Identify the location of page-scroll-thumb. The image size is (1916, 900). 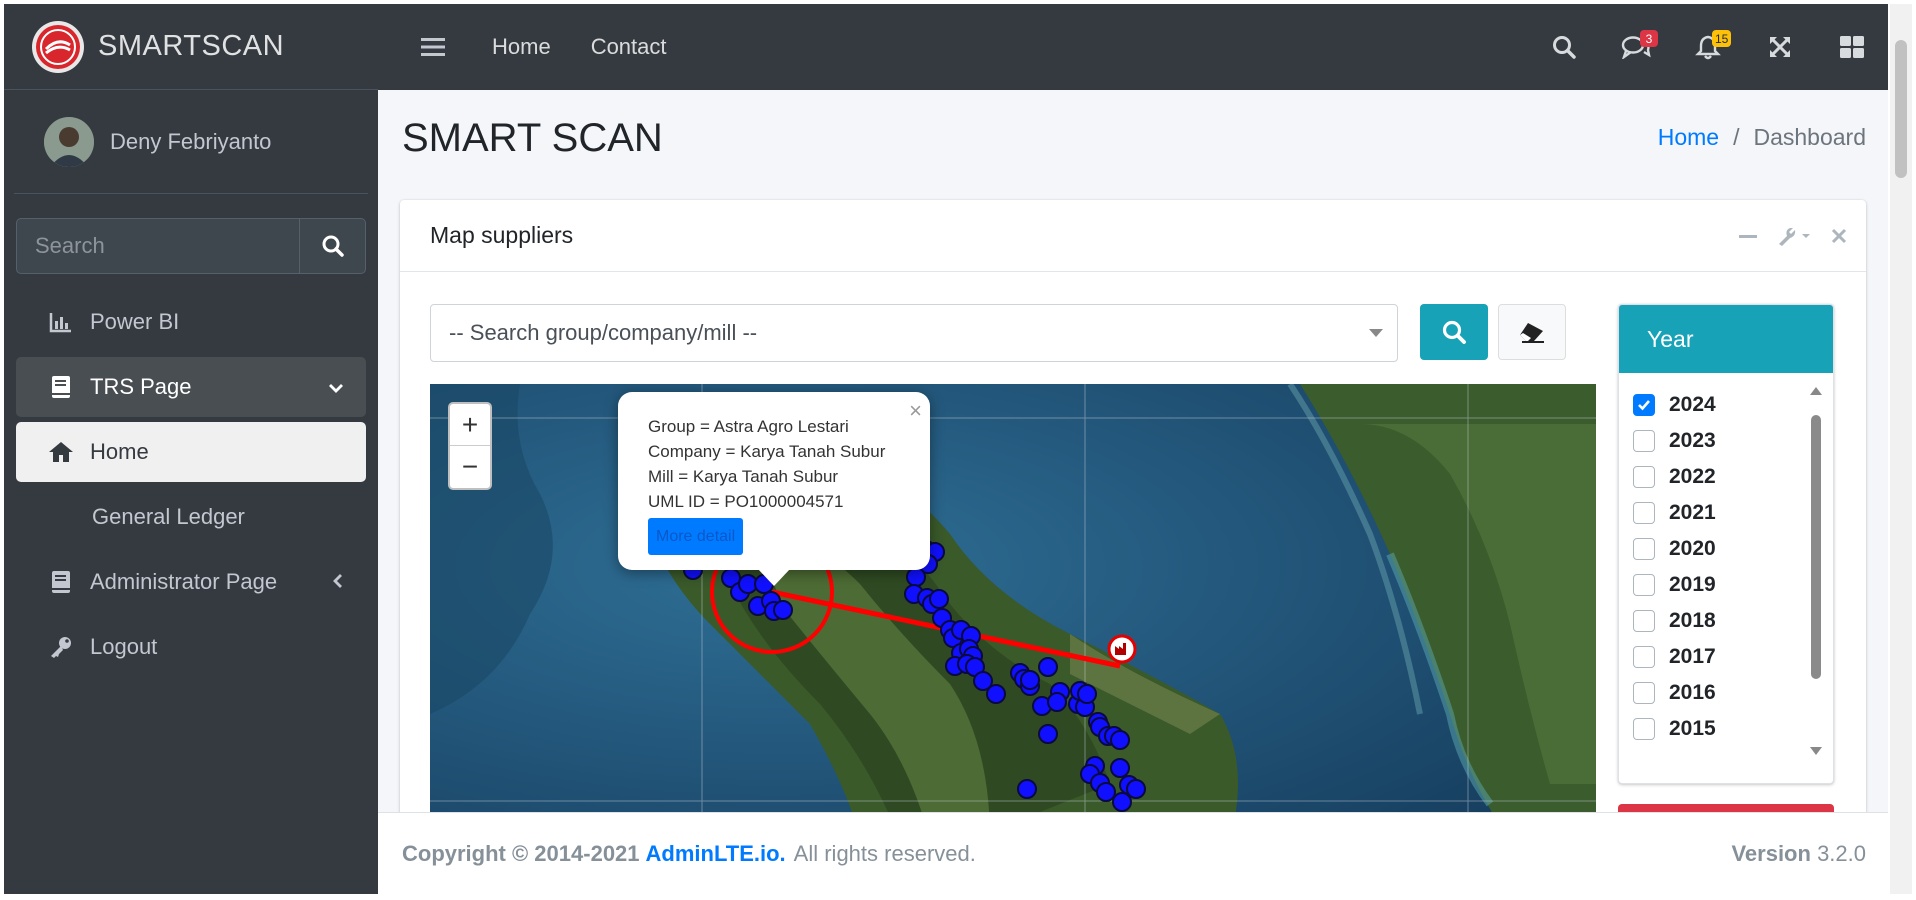
(1901, 109).